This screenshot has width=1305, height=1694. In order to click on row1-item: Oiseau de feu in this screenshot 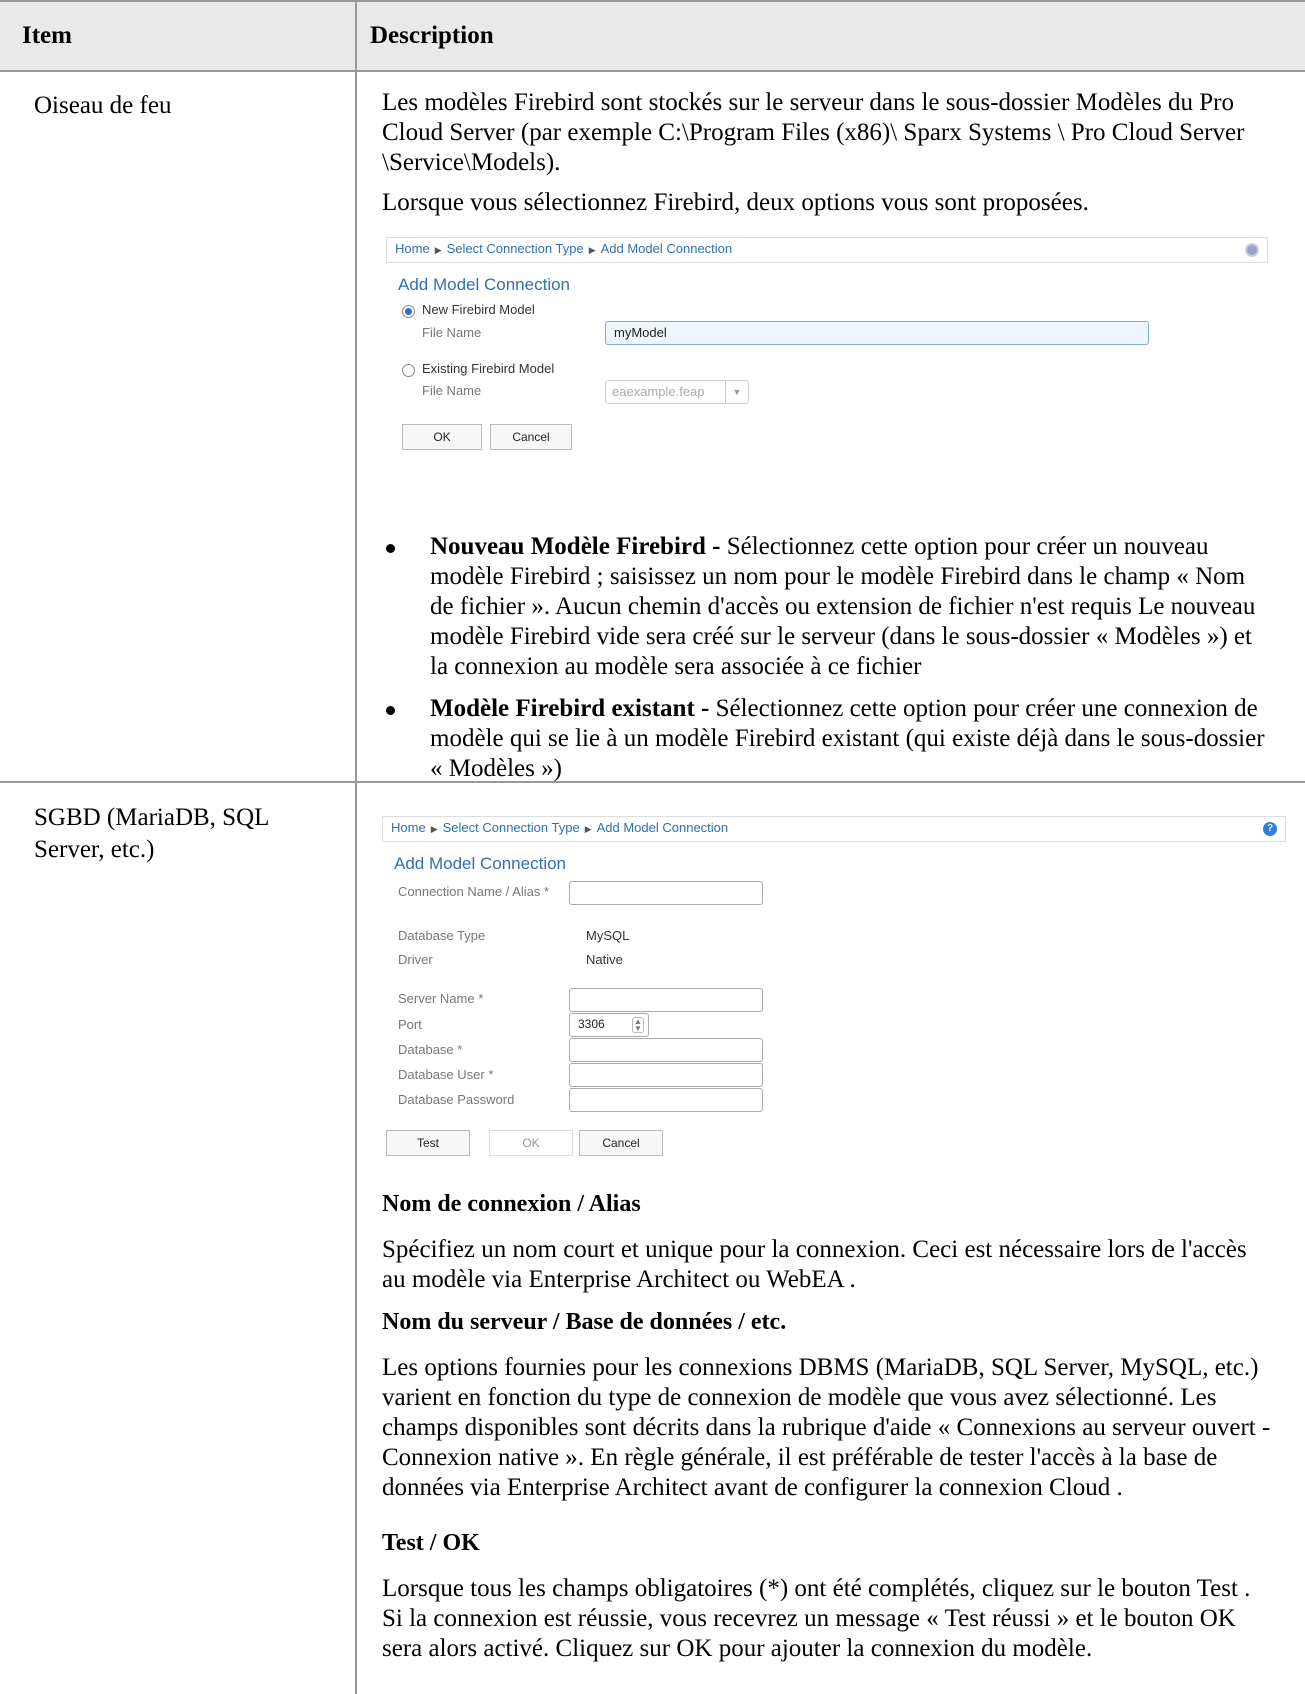, I will do `click(103, 105)`.